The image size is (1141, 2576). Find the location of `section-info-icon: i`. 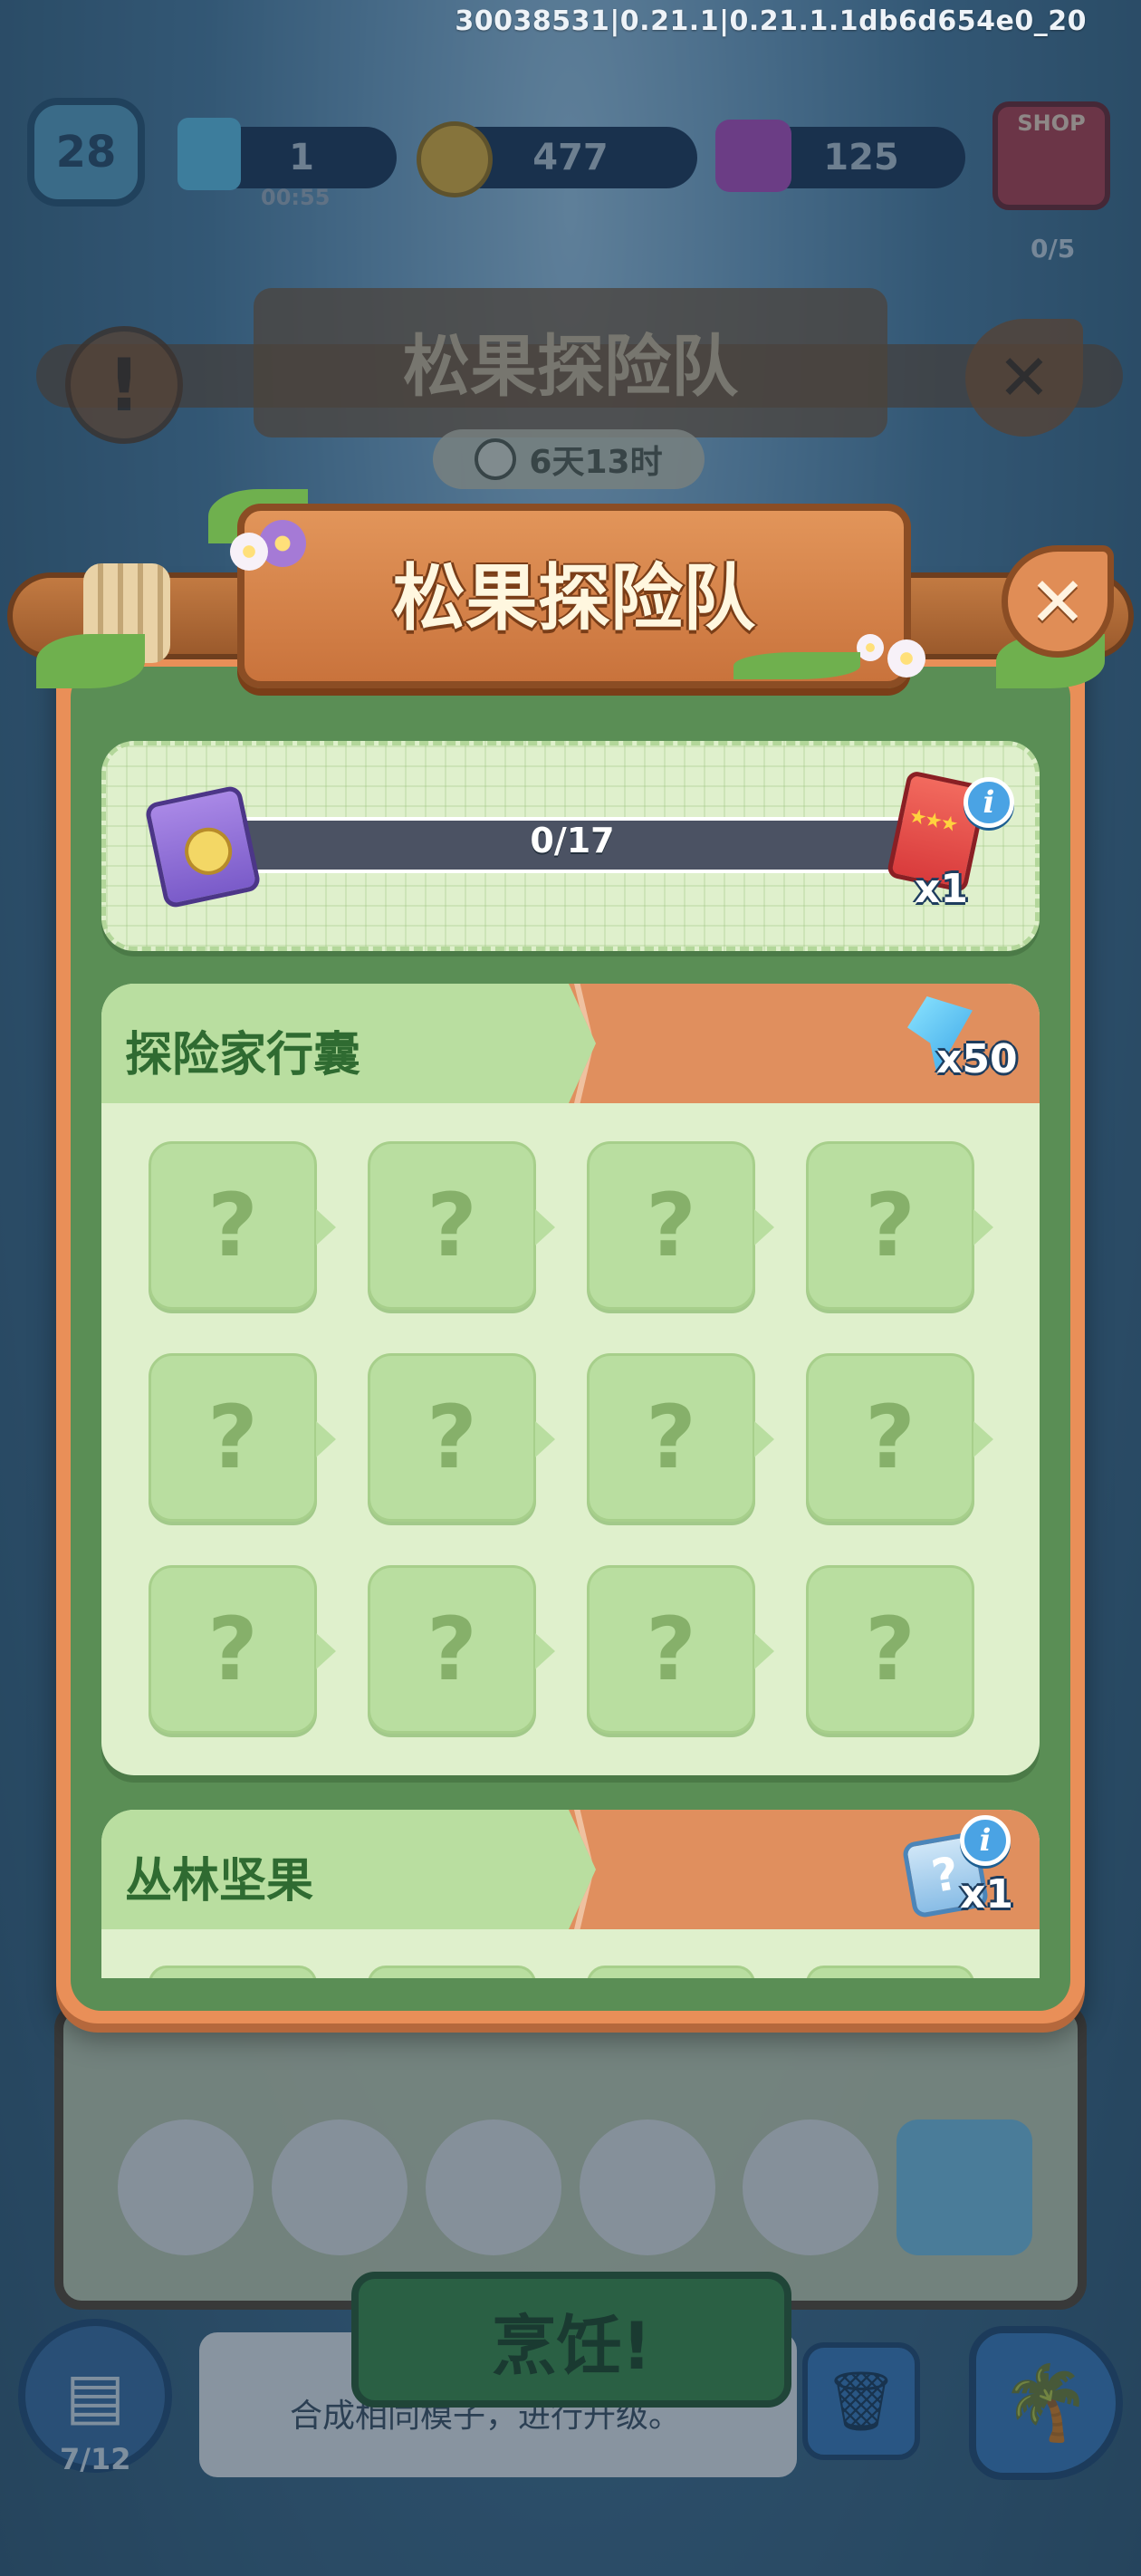

section-info-icon: i is located at coordinates (985, 1840).